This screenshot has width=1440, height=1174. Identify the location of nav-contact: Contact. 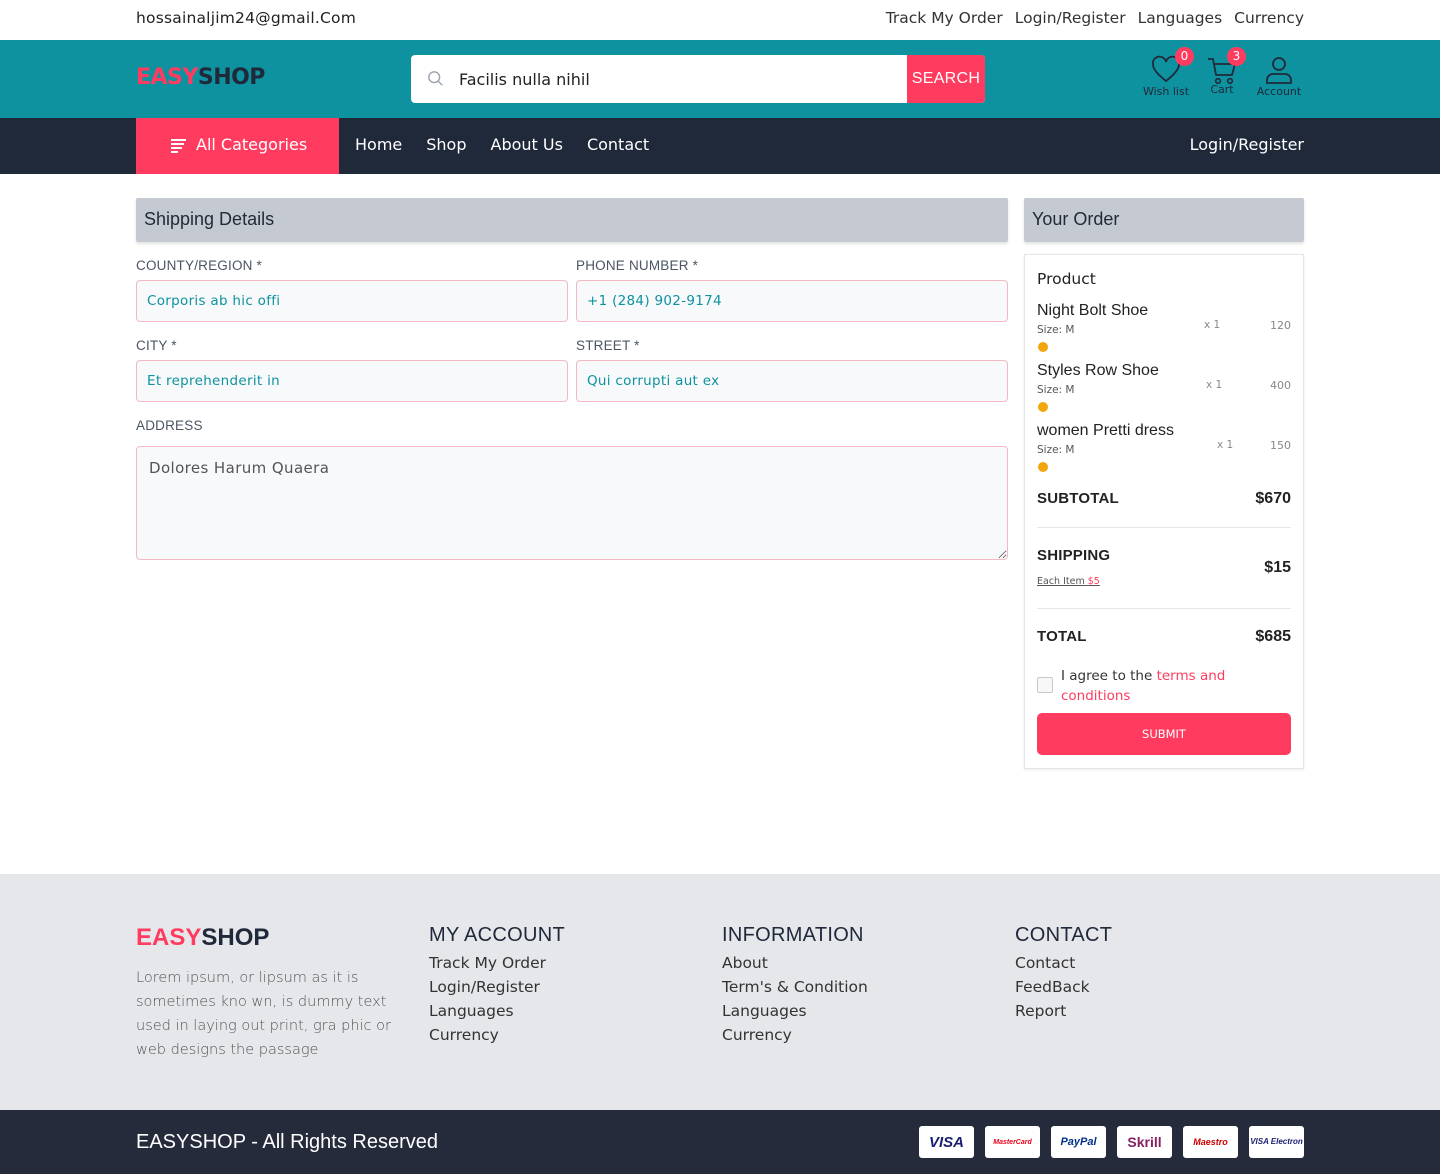
(618, 144).